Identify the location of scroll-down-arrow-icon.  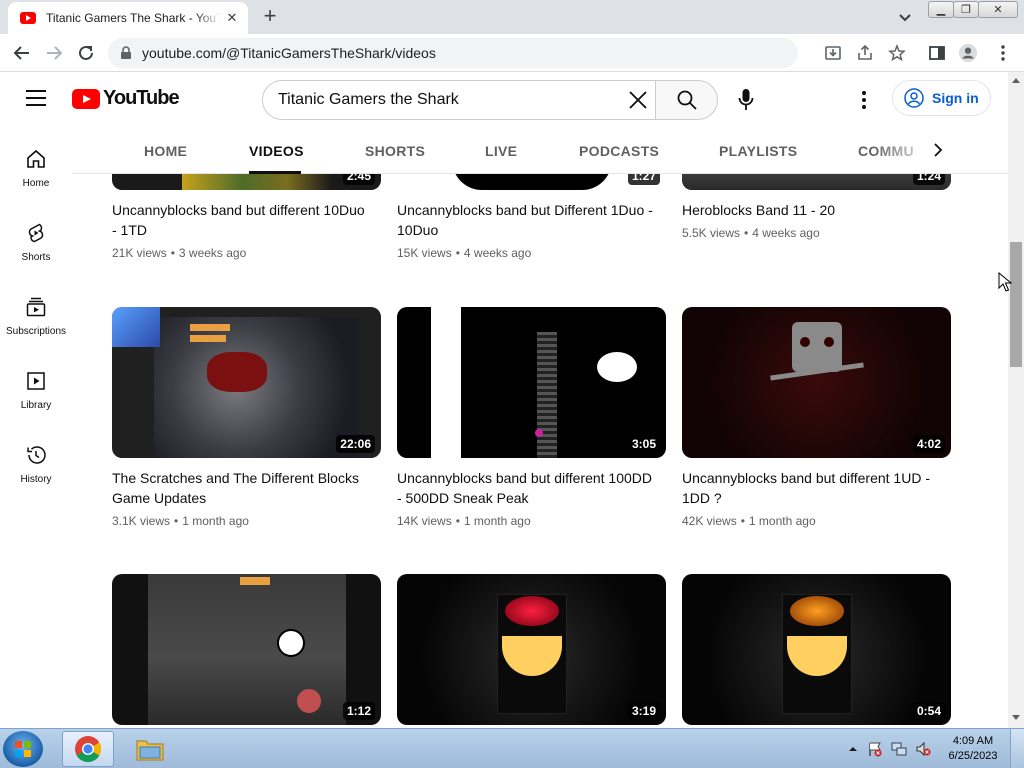
(1016, 717).